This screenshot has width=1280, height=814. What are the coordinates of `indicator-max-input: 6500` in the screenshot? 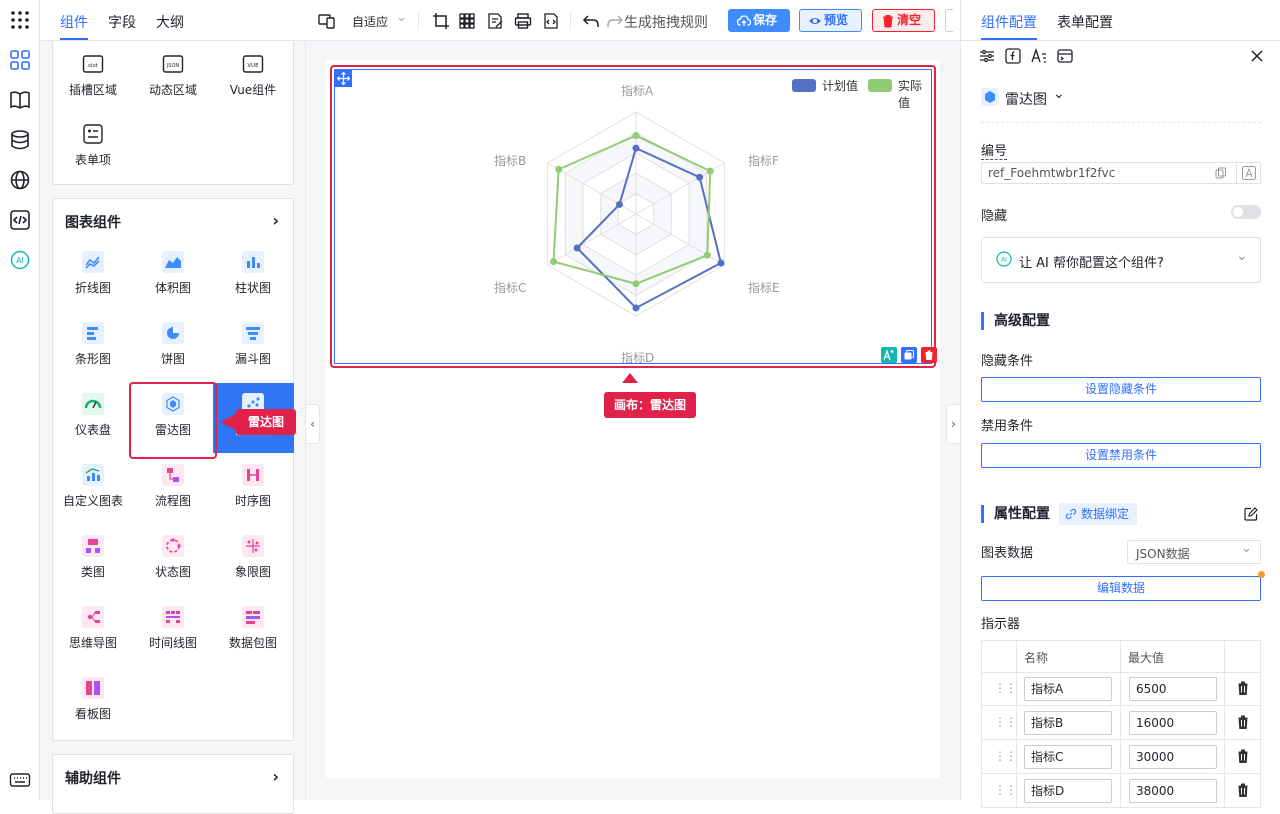 It's located at (1173, 689).